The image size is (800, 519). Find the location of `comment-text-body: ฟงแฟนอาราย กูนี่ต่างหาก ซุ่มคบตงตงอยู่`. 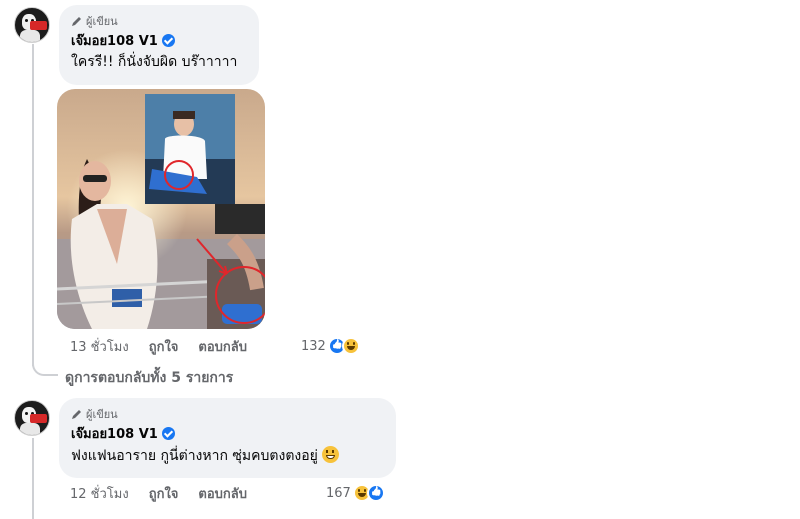

comment-text-body: ฟงแฟนอาราย กูนี่ต่างหาก ซุ่มคบตงตงอยู่ is located at coordinates (194, 456).